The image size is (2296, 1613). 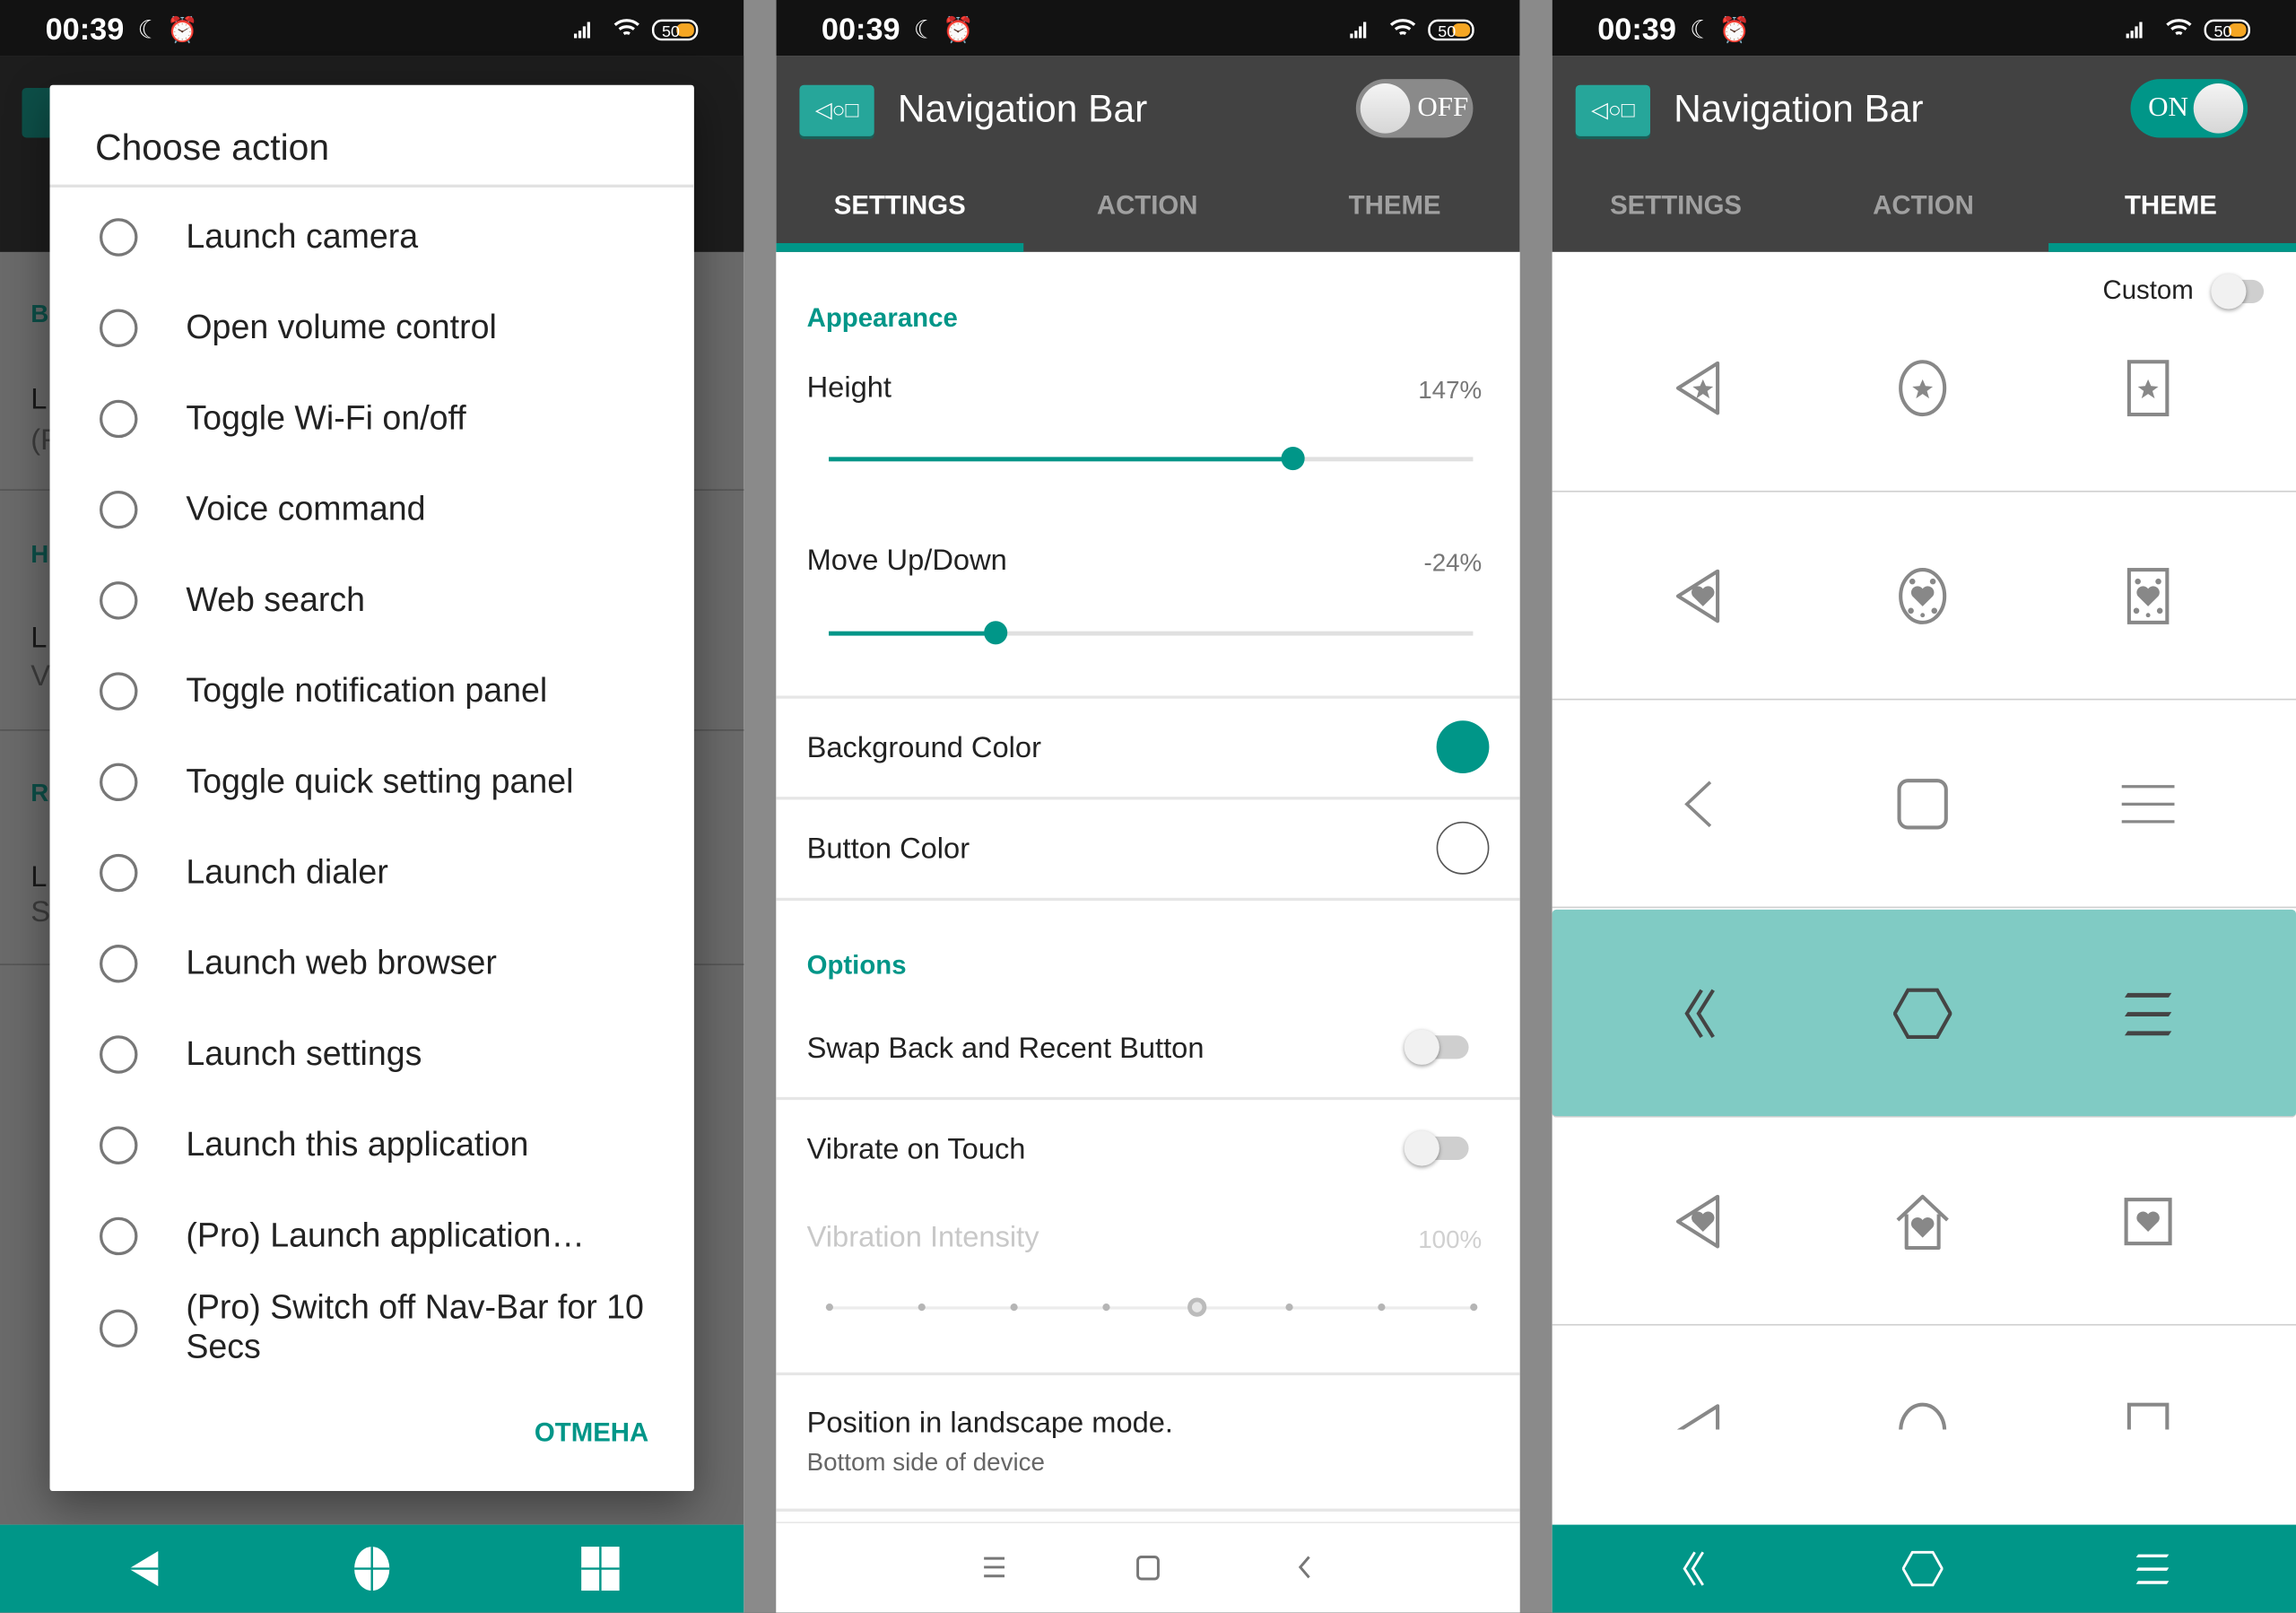 I want to click on house-heart-icon, so click(x=1922, y=1221).